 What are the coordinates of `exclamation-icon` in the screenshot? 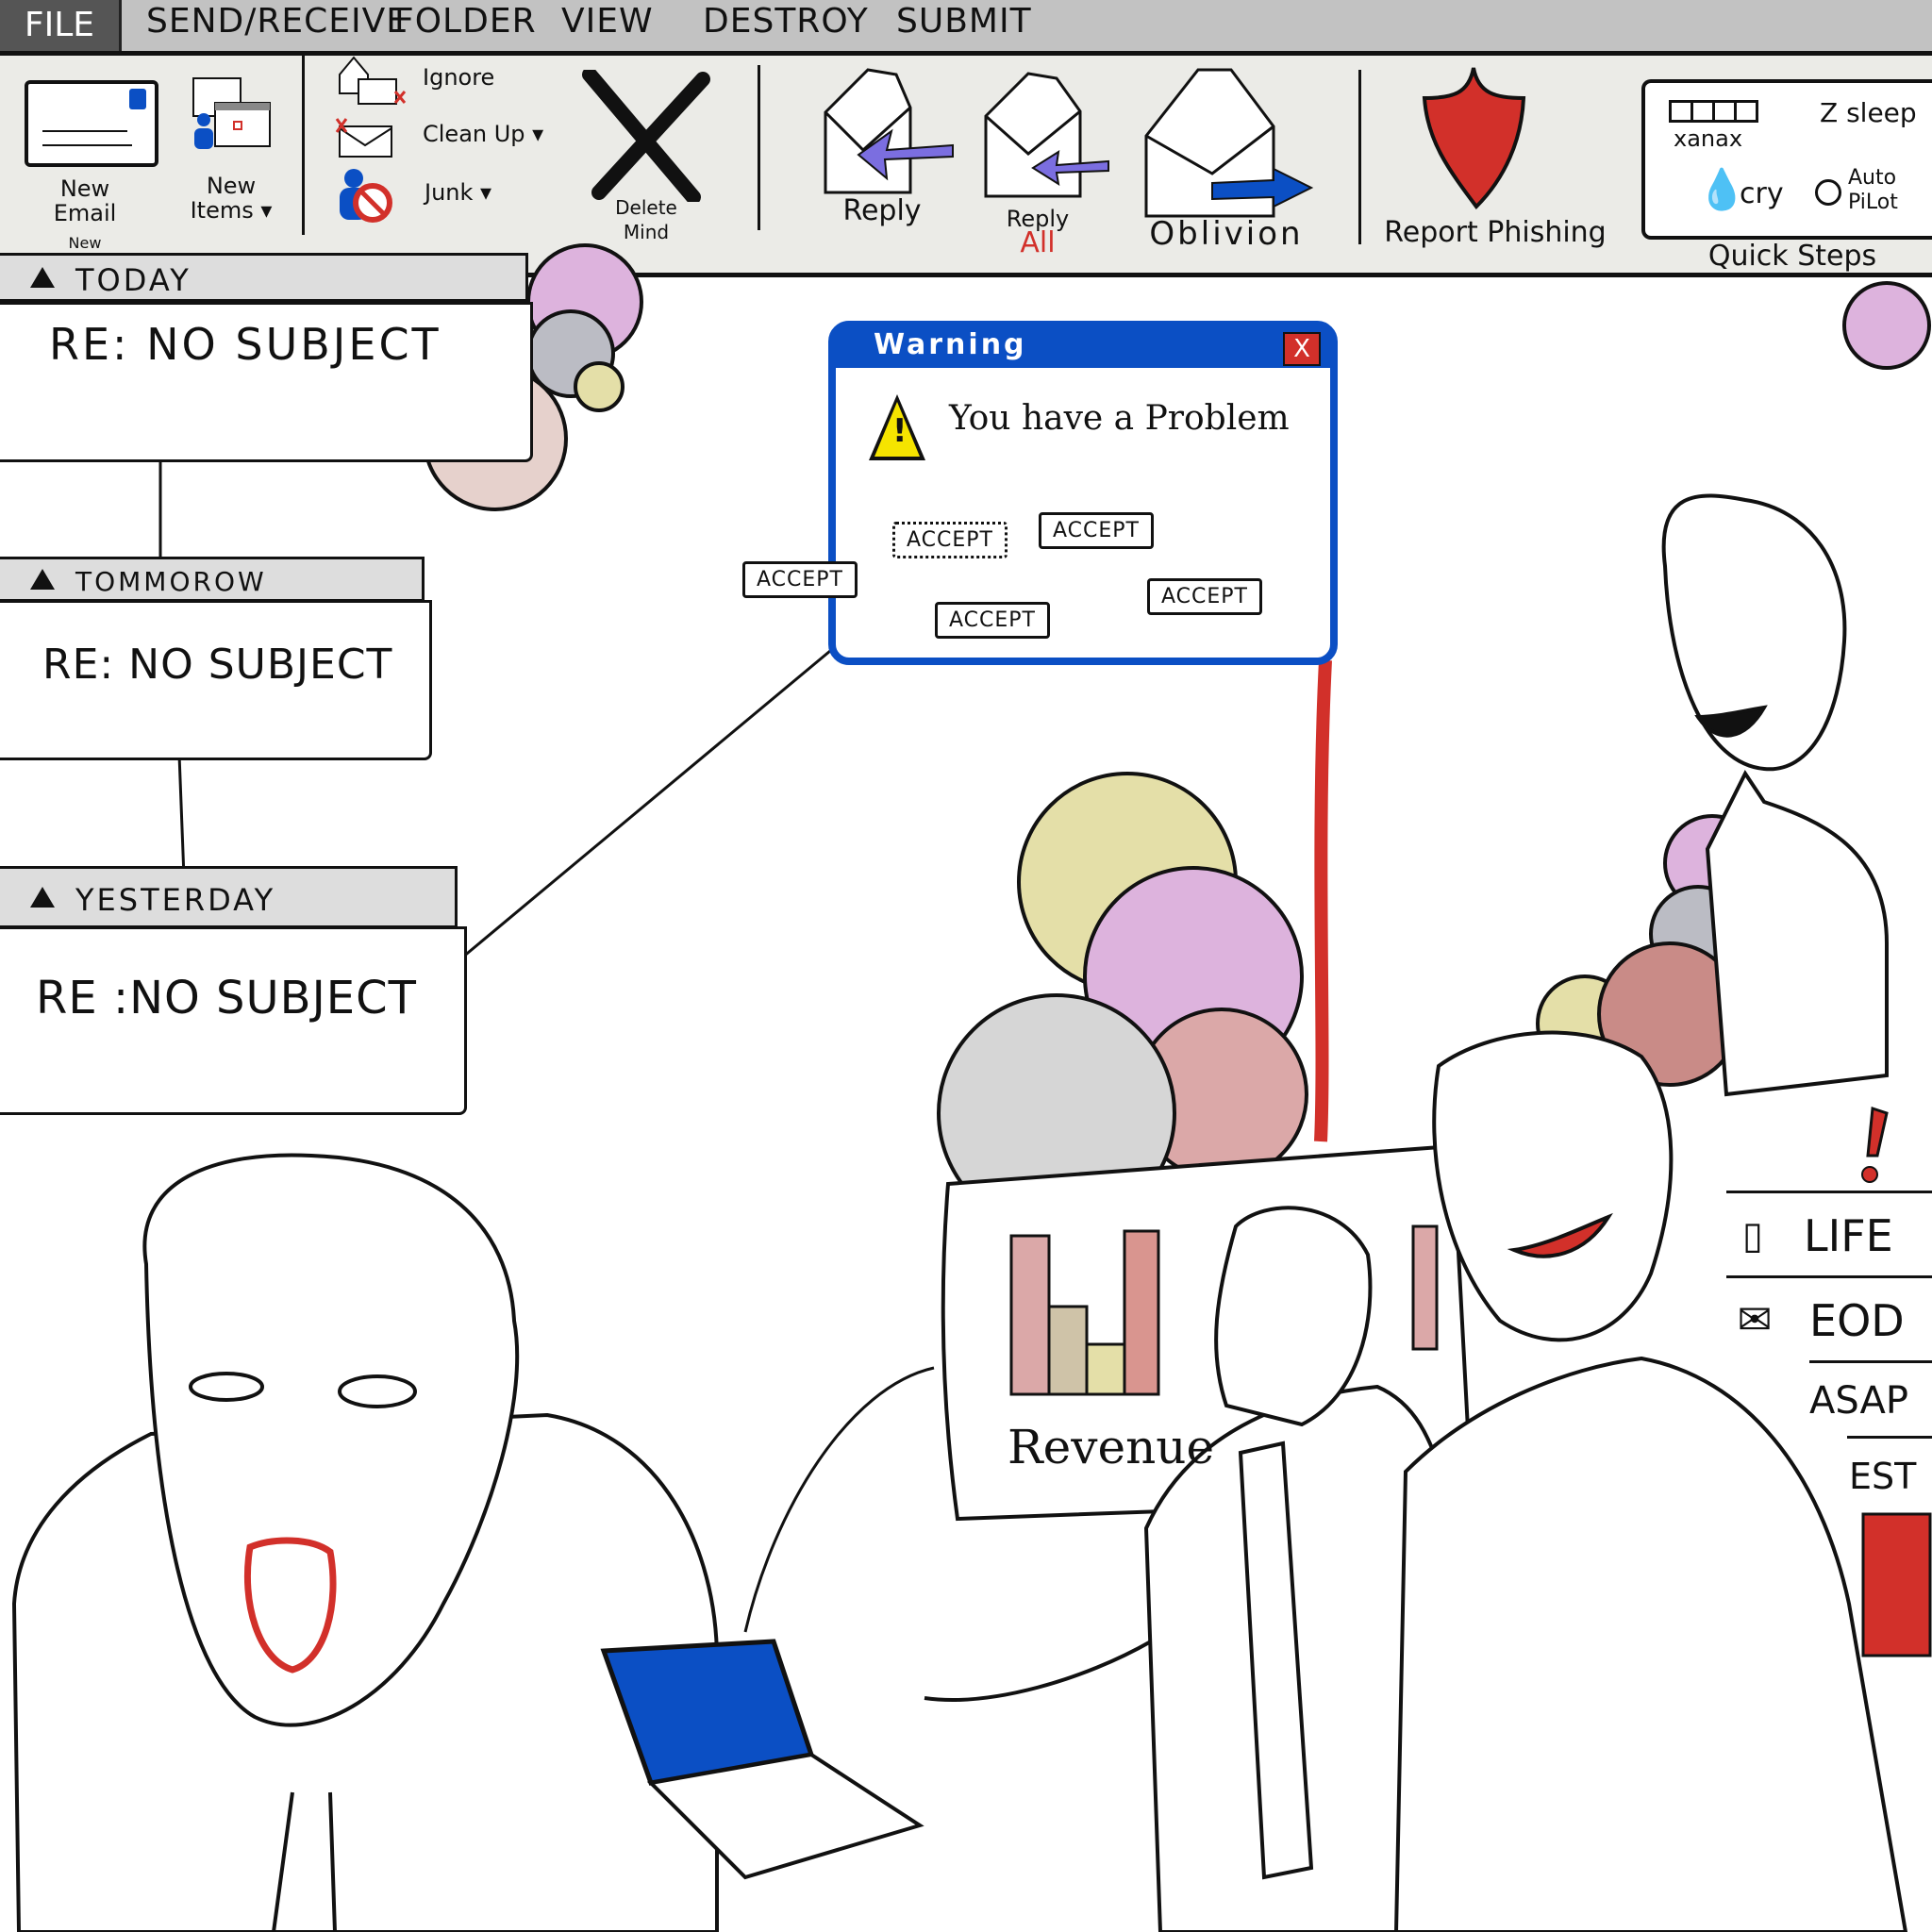 It's located at (1878, 1132).